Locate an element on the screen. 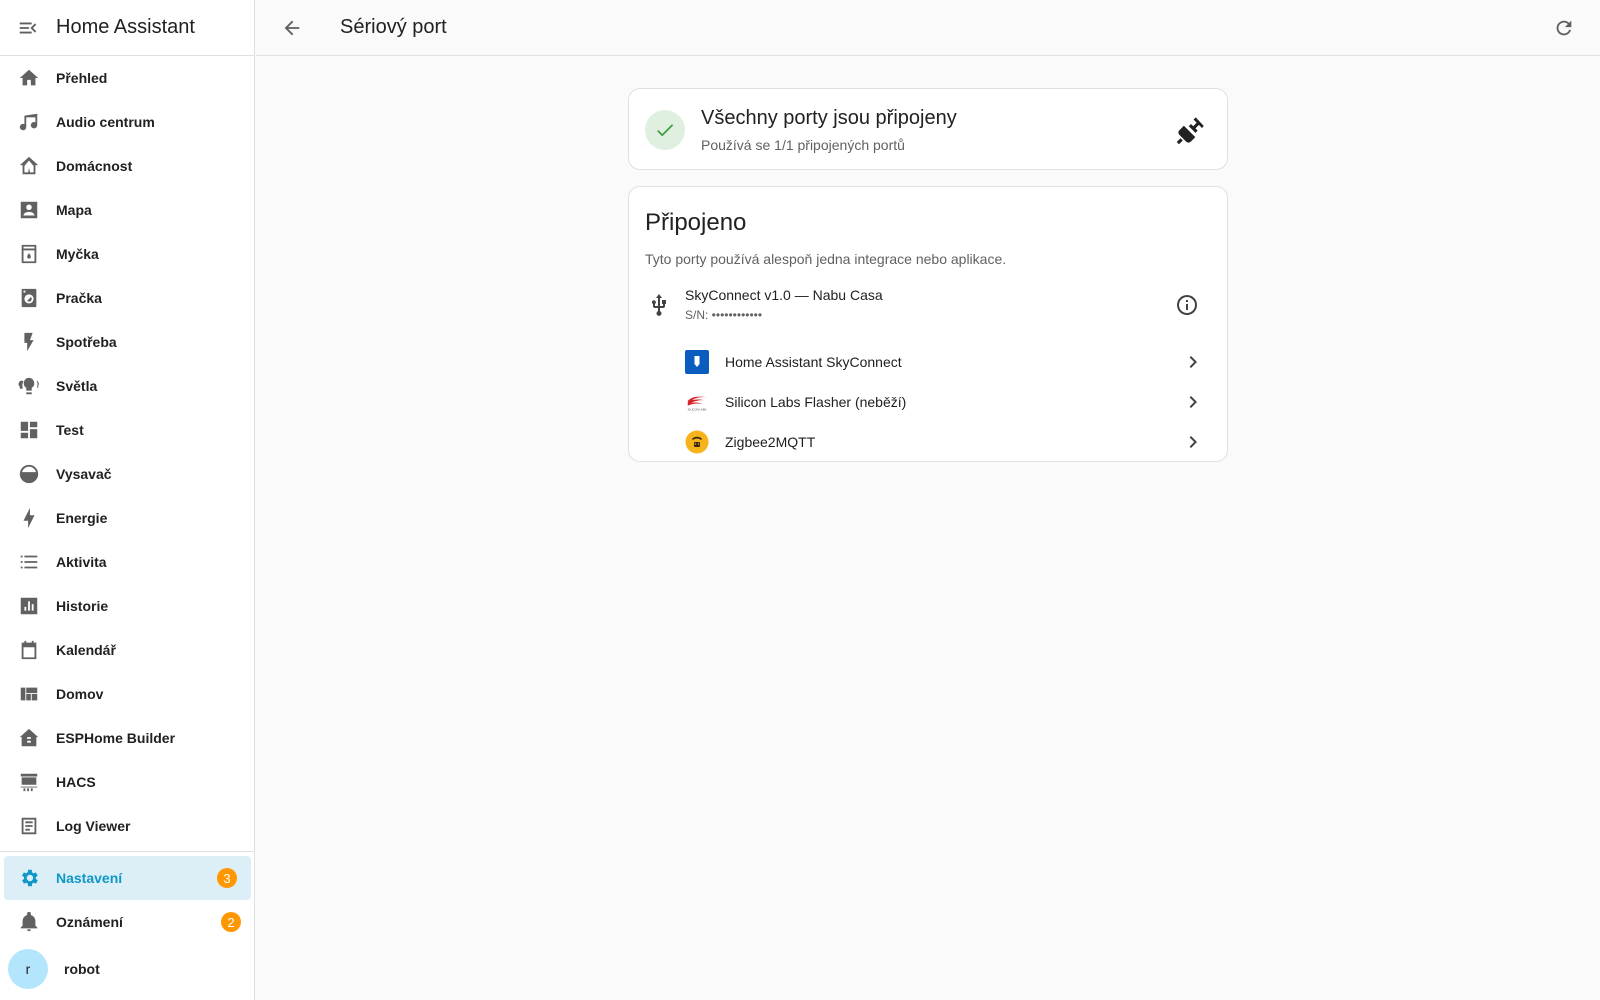 The height and width of the screenshot is (1000, 1600). skyconnect-icon is located at coordinates (697, 362).